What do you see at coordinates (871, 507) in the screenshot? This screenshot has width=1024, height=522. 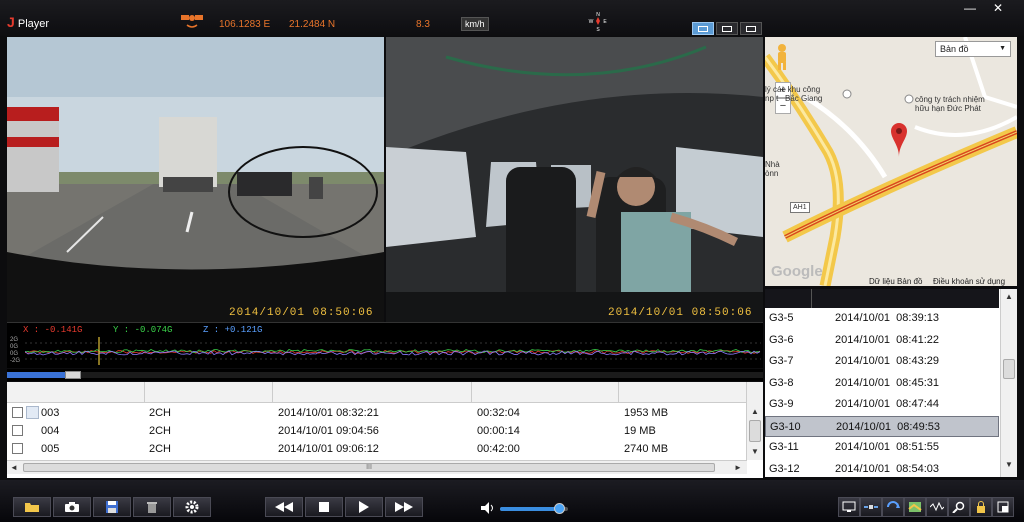 I see `gps-settings-button` at bounding box center [871, 507].